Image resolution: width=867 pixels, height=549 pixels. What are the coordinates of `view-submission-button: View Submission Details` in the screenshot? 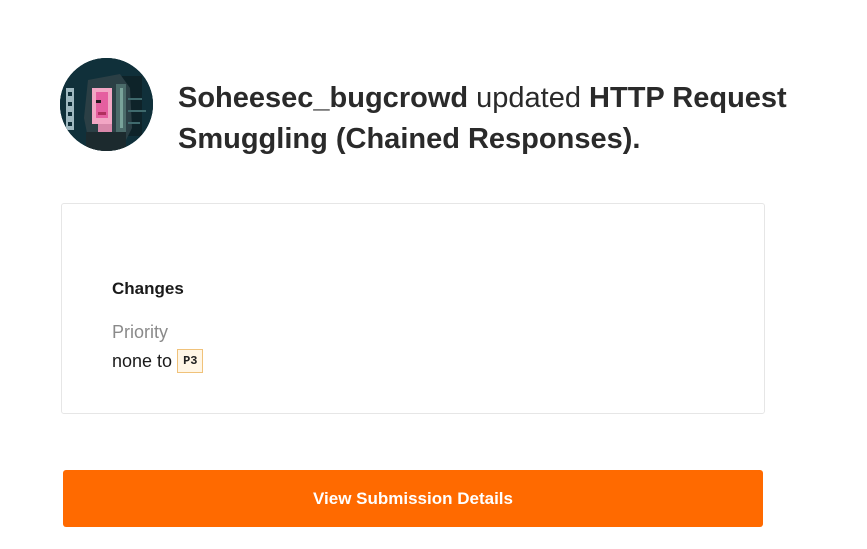 It's located at (413, 498).